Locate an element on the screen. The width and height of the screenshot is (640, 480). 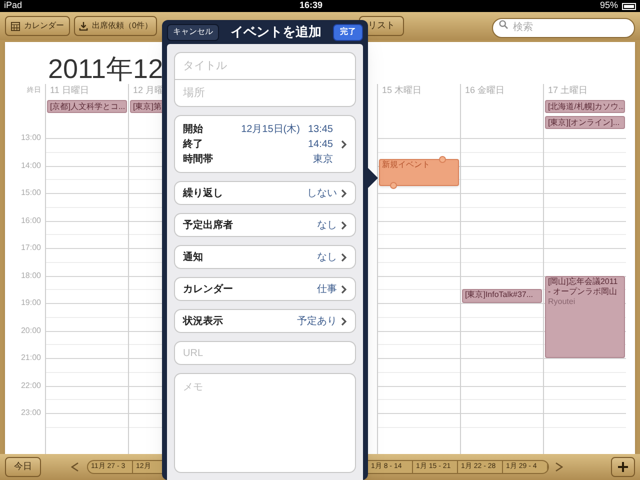
plus-icon is located at coordinates (623, 467).